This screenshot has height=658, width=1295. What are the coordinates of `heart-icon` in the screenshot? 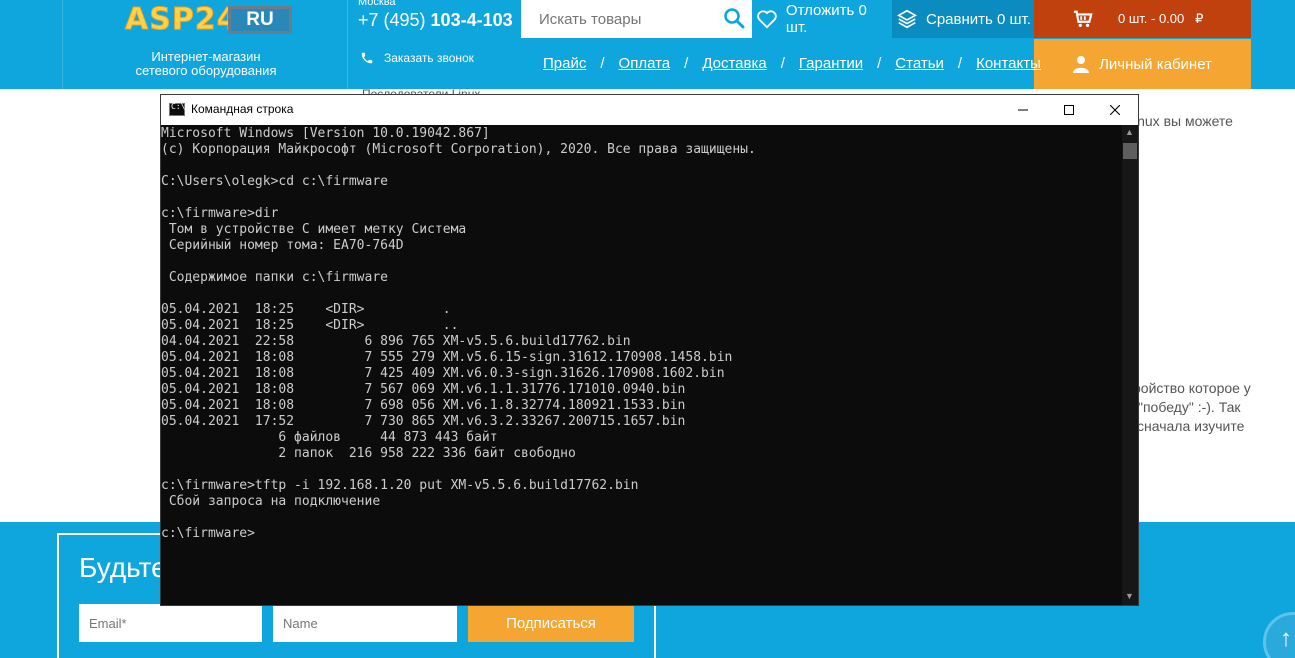 It's located at (767, 19).